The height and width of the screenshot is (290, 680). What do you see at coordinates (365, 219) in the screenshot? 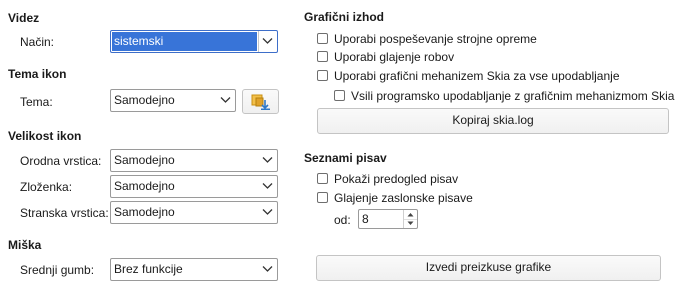
I see `aa-from-value: 8` at bounding box center [365, 219].